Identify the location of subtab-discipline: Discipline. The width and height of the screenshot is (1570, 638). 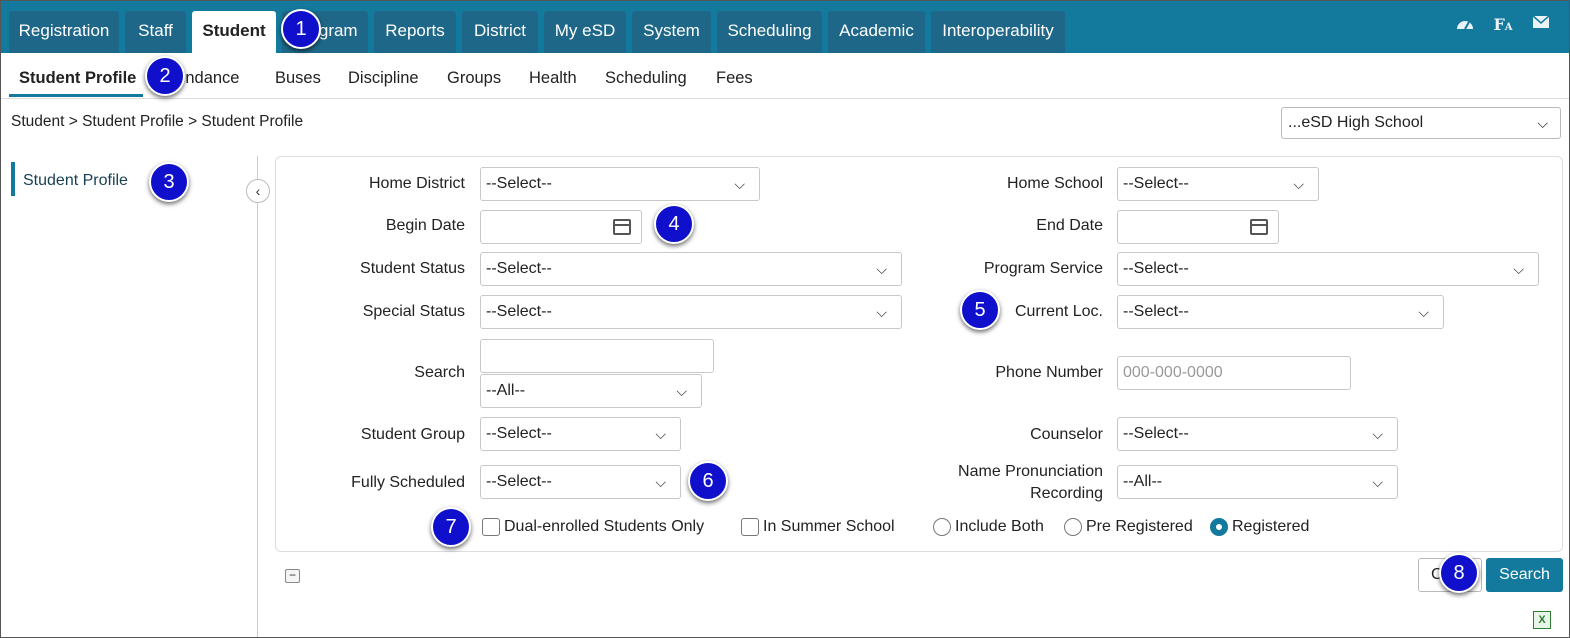
(383, 76).